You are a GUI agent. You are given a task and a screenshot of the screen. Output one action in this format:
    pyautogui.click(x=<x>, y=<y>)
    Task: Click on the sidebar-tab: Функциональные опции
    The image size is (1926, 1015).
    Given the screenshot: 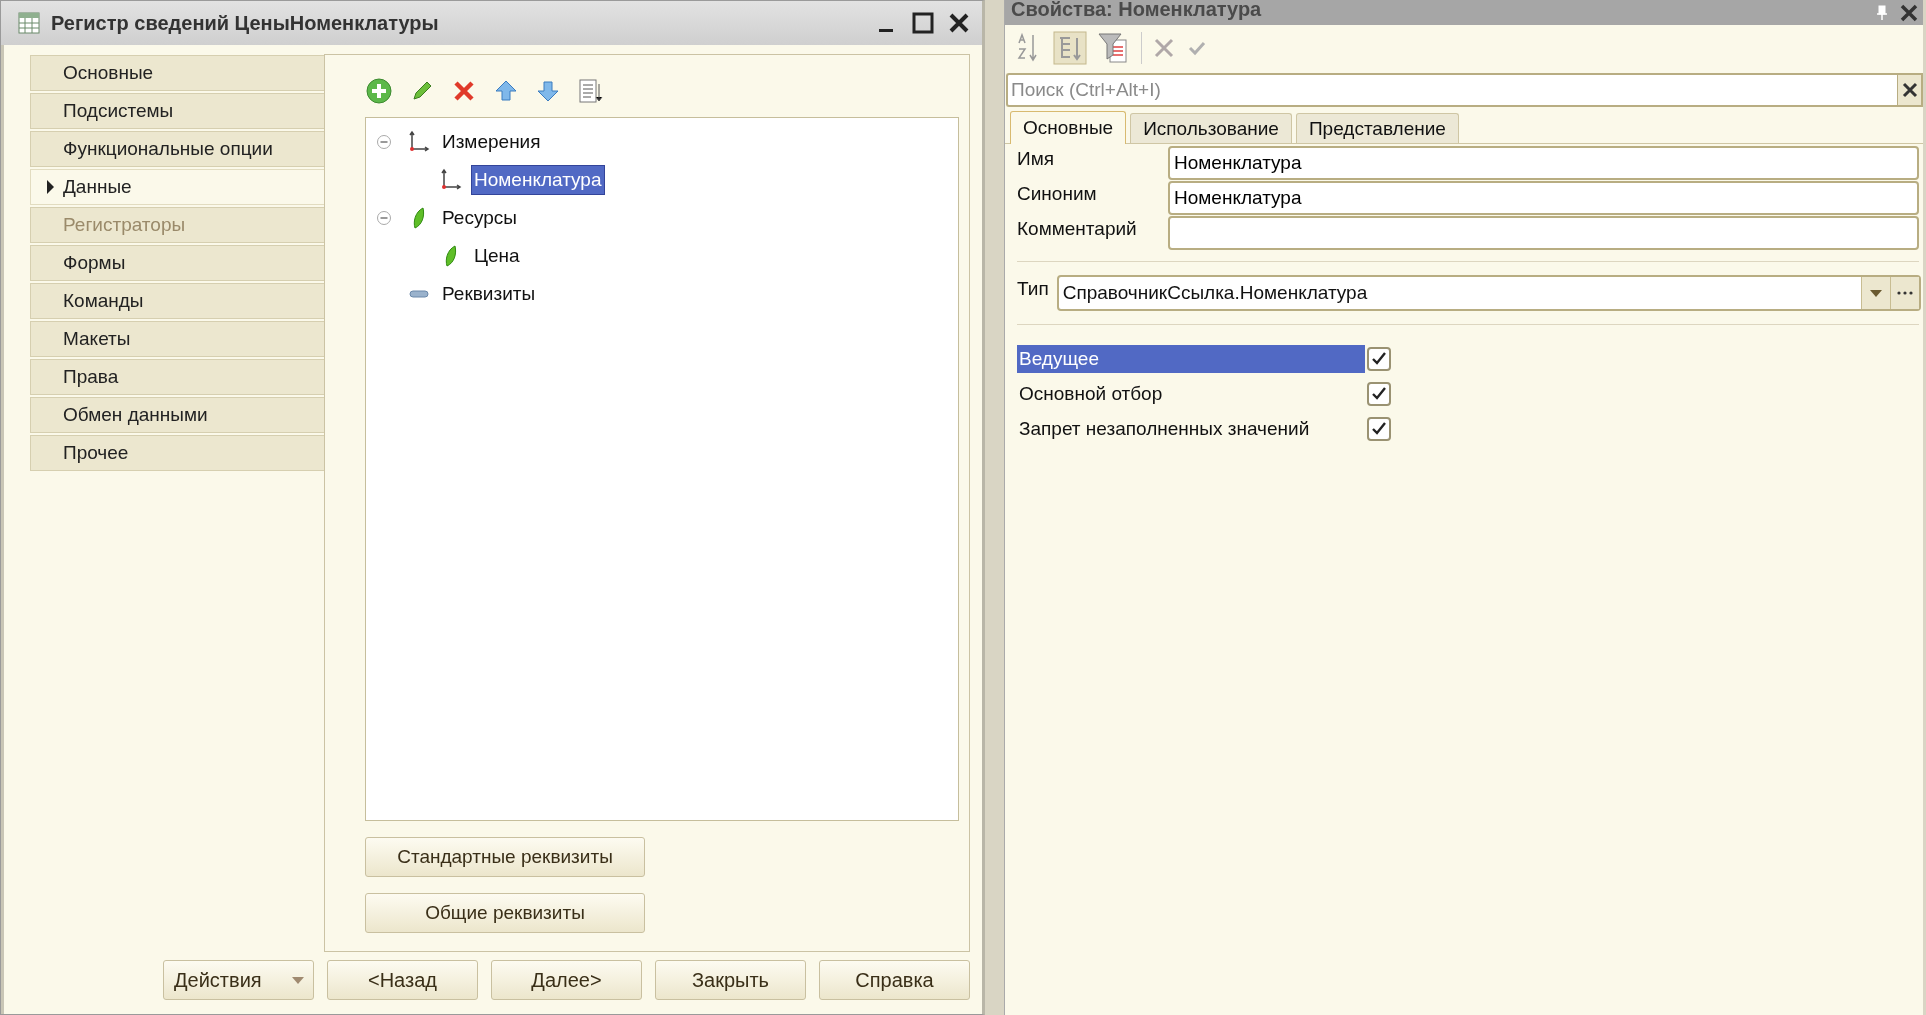 What is the action you would take?
    pyautogui.click(x=177, y=149)
    